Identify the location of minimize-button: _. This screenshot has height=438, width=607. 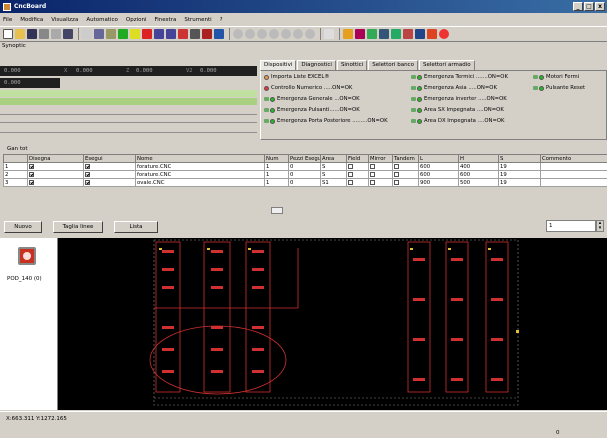
(578, 6).